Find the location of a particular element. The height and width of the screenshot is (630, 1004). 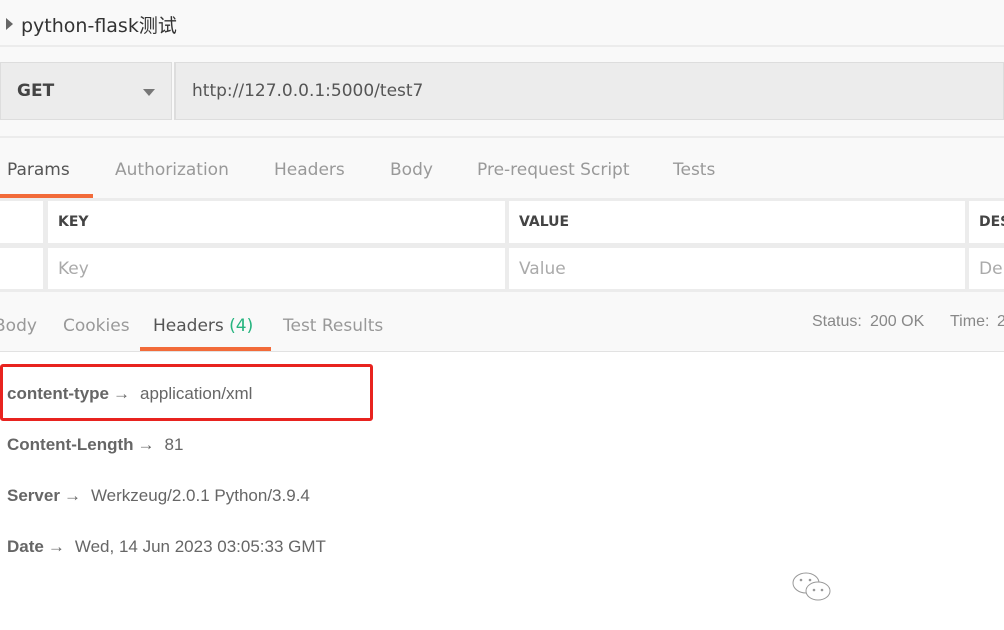

status-label: Status: is located at coordinates (837, 321).